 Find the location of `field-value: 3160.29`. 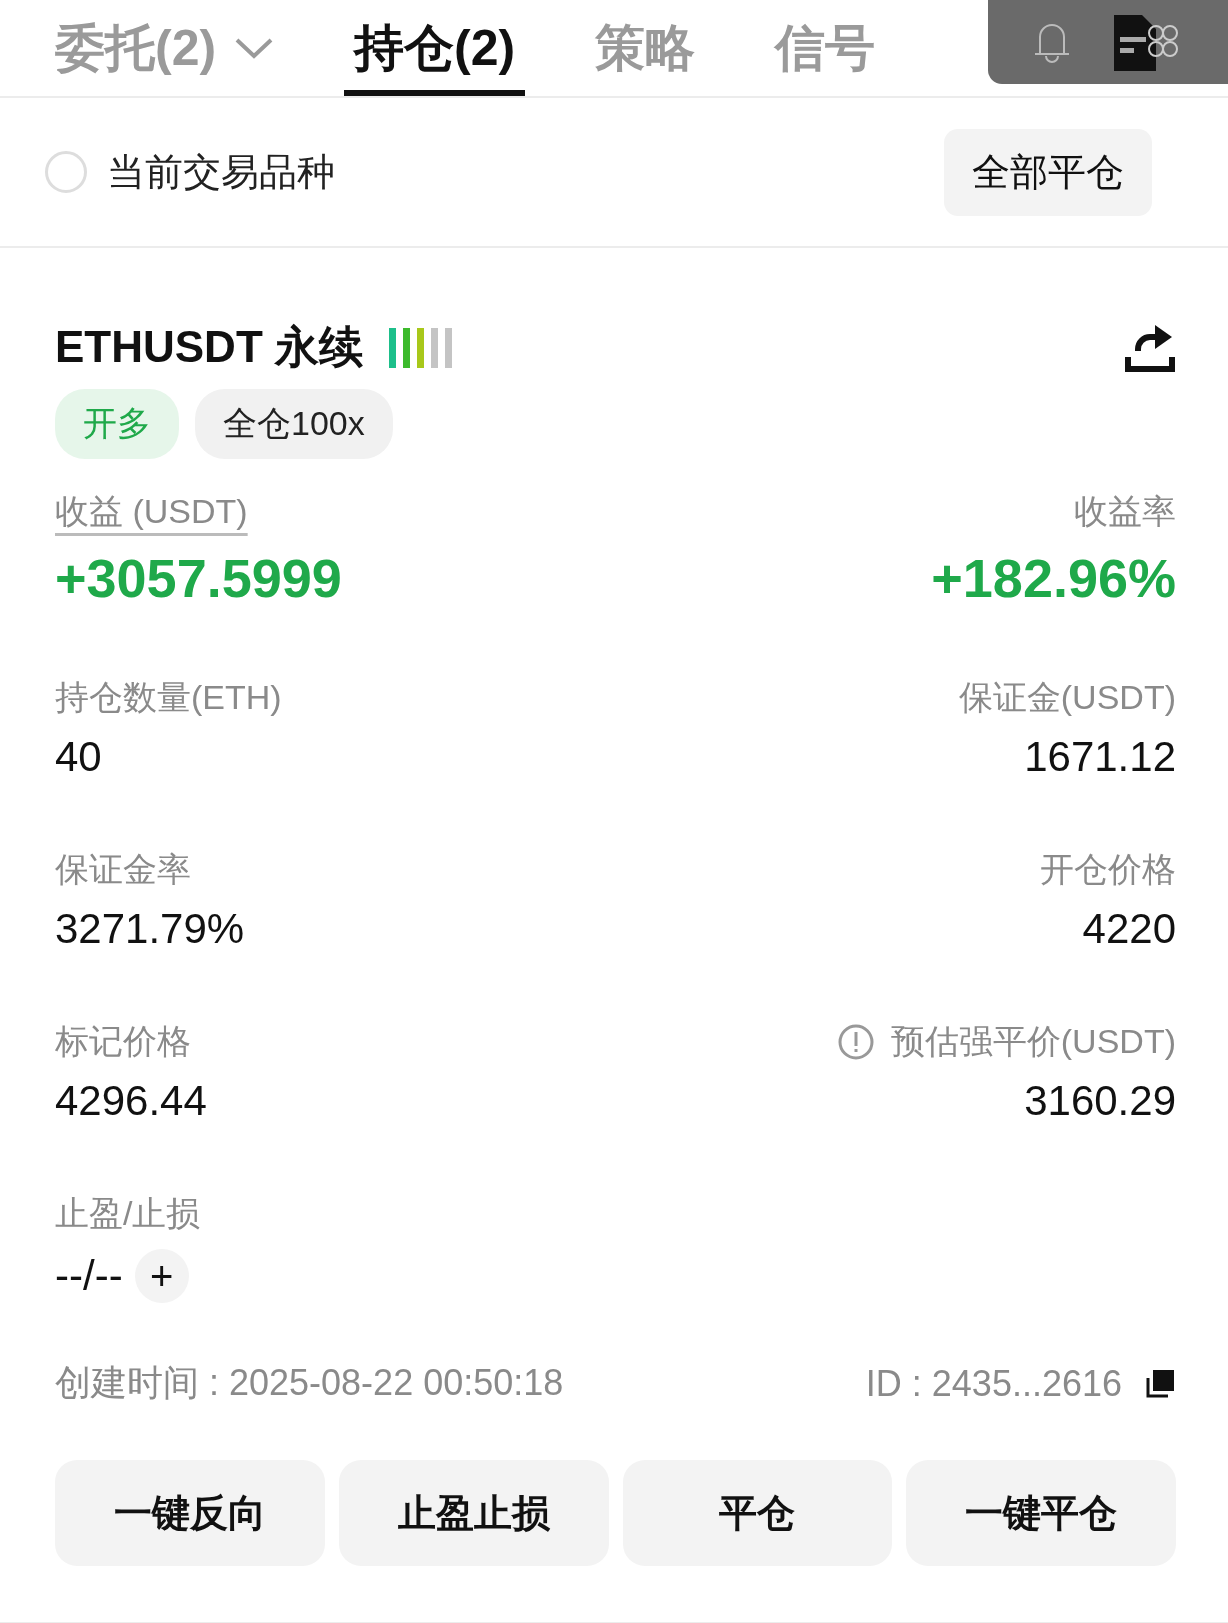

field-value: 3160.29 is located at coordinates (1100, 1101).